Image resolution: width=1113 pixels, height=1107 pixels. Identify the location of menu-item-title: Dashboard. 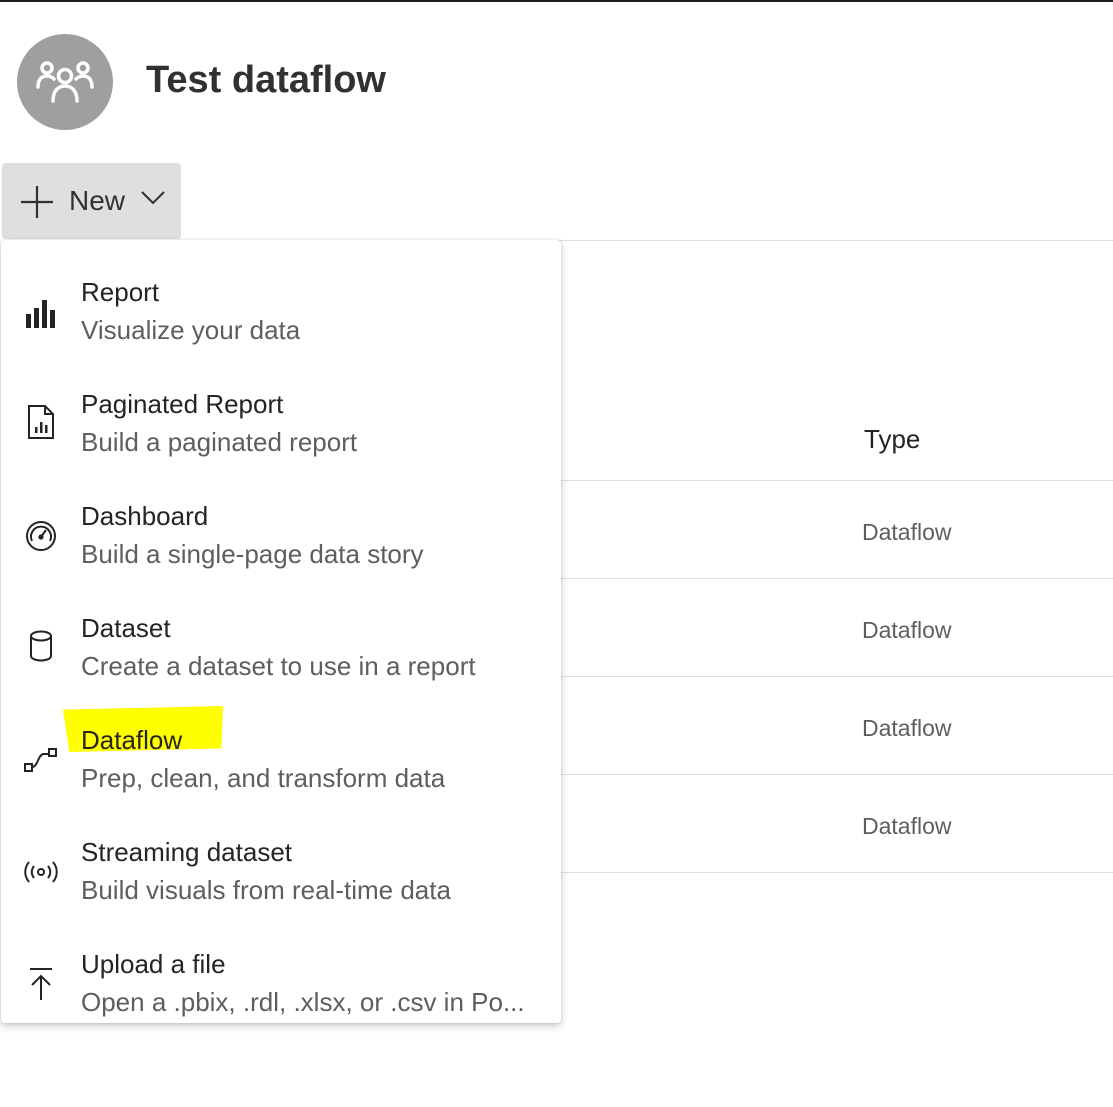
(145, 516).